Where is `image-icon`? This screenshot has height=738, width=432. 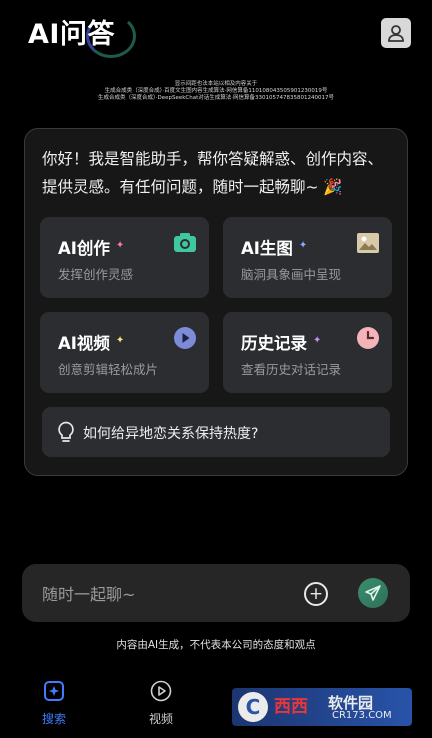 image-icon is located at coordinates (368, 243).